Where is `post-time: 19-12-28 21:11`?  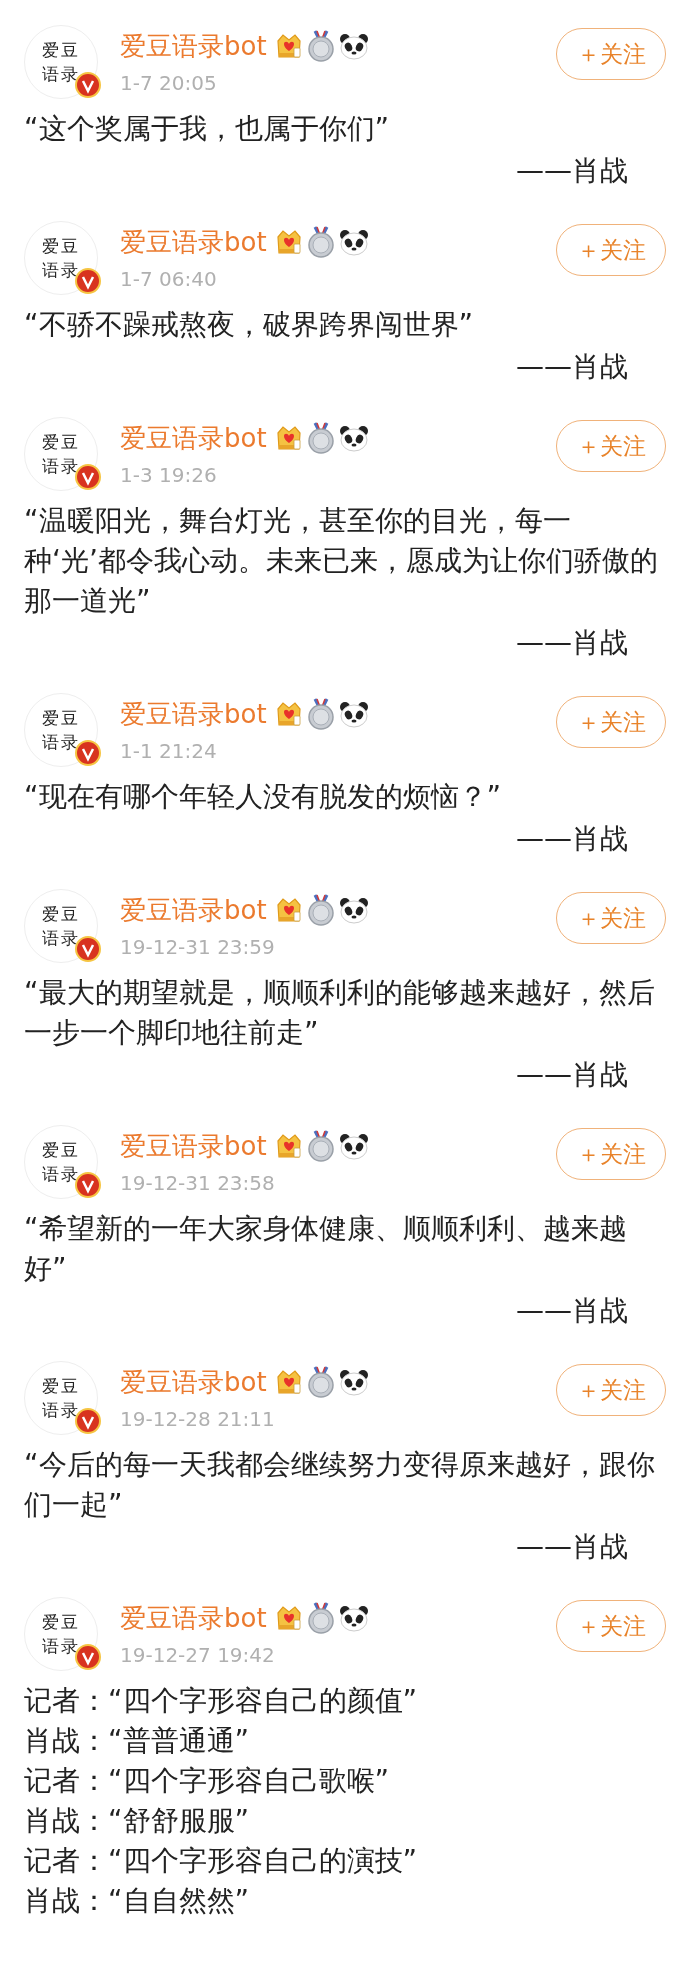
post-time: 19-12-28 21:11 is located at coordinates (198, 1419).